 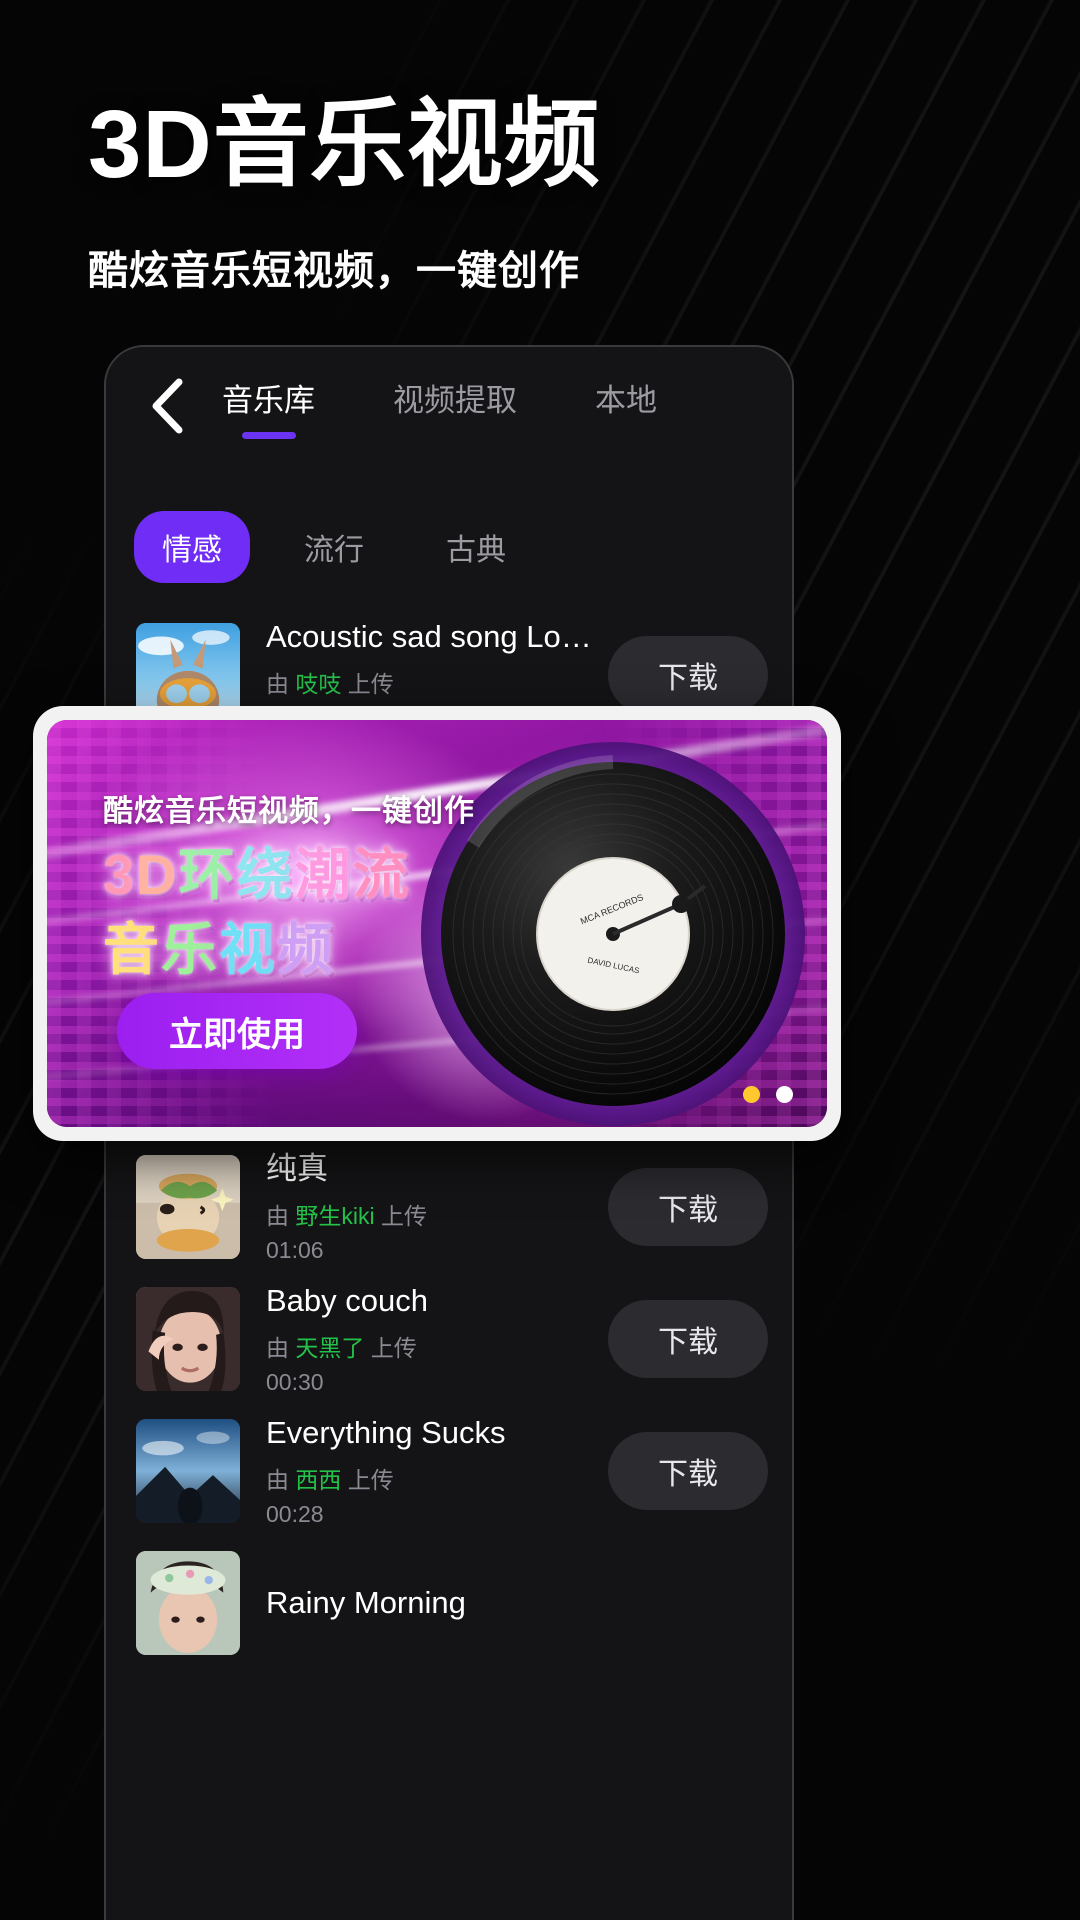 I want to click on table-row: Everything Sucks 由 西西 上传 00:28 下载, so click(x=449, y=1471).